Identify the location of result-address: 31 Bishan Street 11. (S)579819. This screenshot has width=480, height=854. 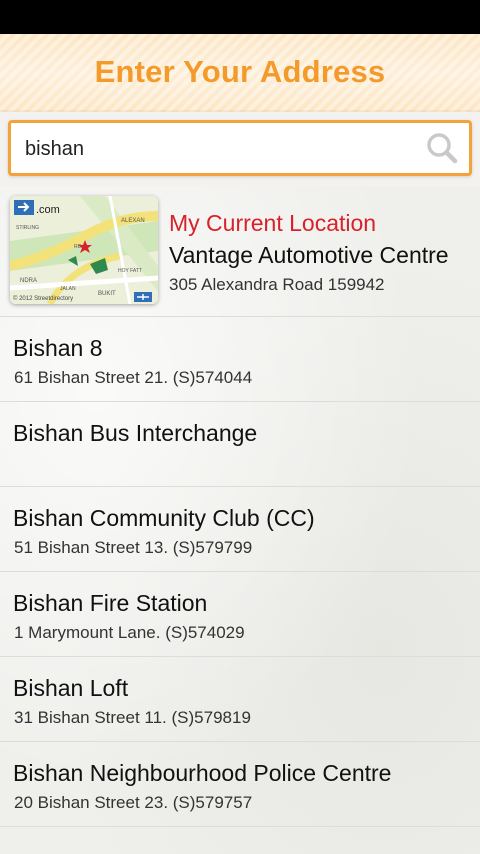
(132, 717).